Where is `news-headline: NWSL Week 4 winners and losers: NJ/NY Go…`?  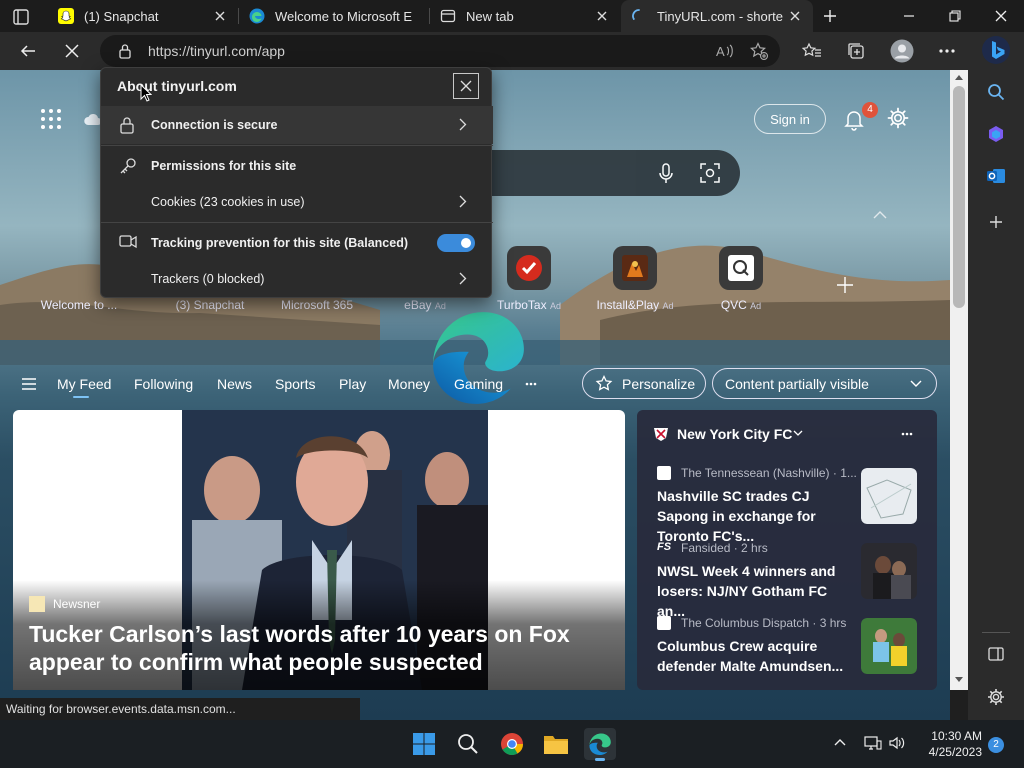 news-headline: NWSL Week 4 winners and losers: NJ/NY Go… is located at coordinates (756, 591).